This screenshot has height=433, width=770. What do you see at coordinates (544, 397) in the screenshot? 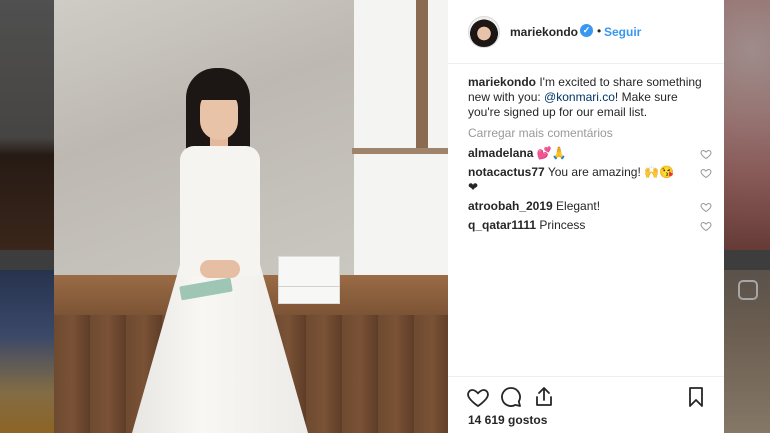
I see `share-icon` at bounding box center [544, 397].